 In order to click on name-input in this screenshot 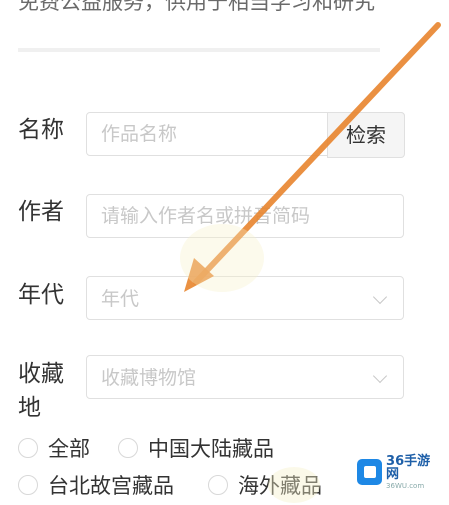, I will do `click(207, 134)`.